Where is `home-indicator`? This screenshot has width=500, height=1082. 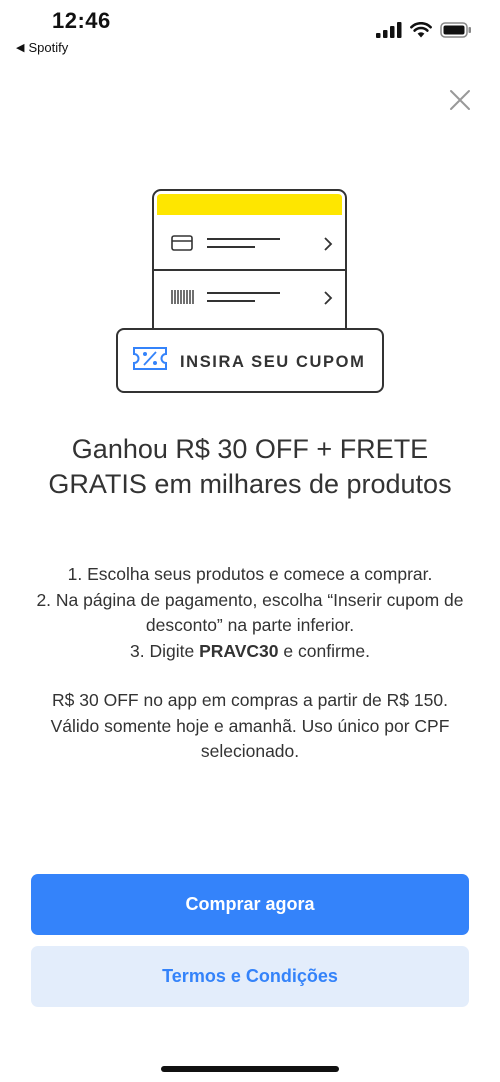 home-indicator is located at coordinates (250, 1069).